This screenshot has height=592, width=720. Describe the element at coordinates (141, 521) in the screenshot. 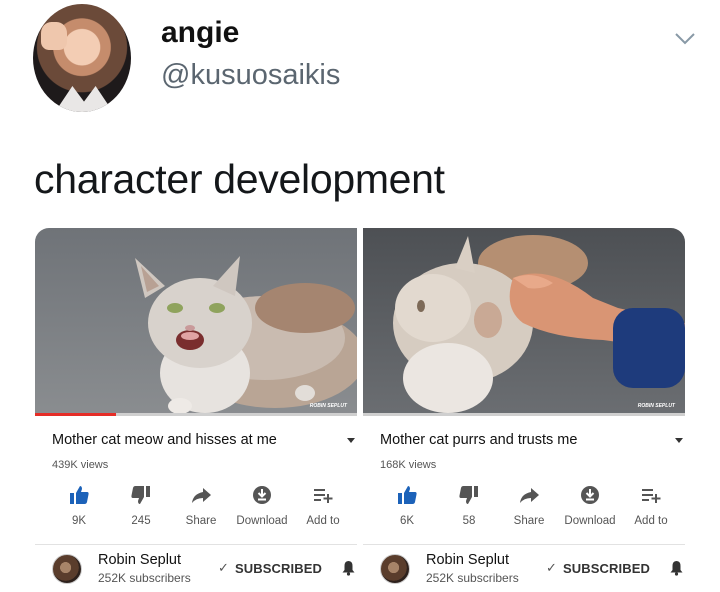

I see `dislike-count: 245` at that location.